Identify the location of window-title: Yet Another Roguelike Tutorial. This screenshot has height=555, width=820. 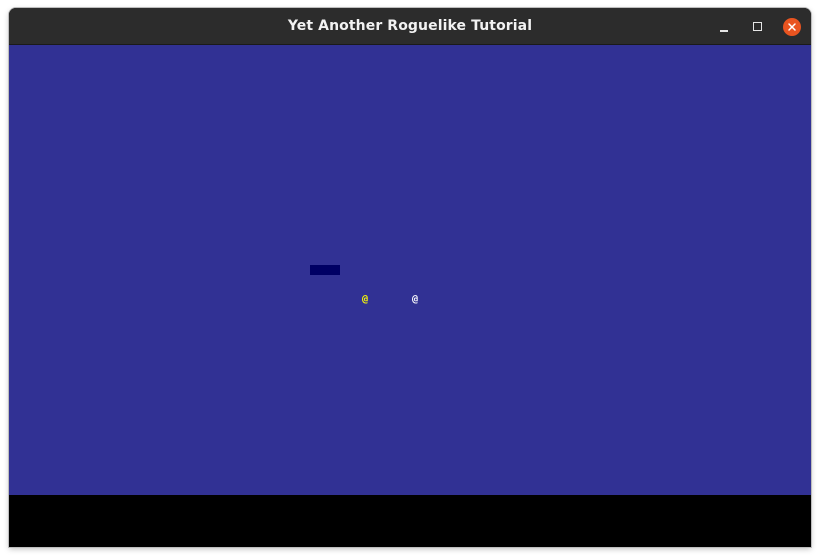
(410, 26).